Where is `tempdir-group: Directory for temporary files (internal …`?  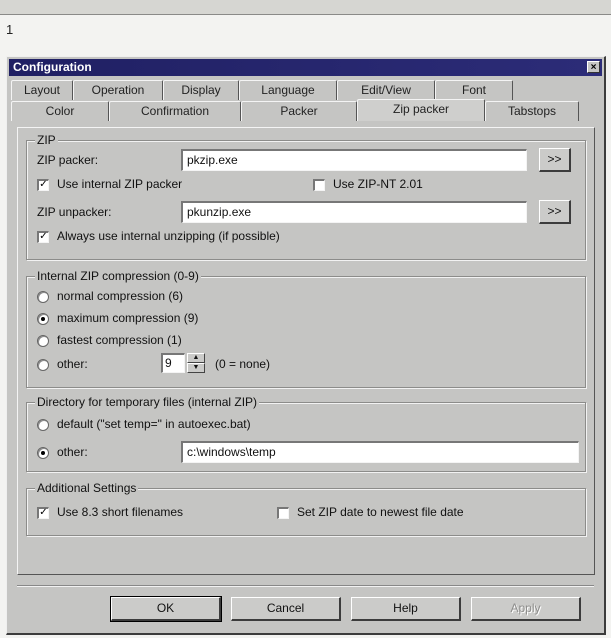 tempdir-group: Directory for temporary files (internal … is located at coordinates (306, 433).